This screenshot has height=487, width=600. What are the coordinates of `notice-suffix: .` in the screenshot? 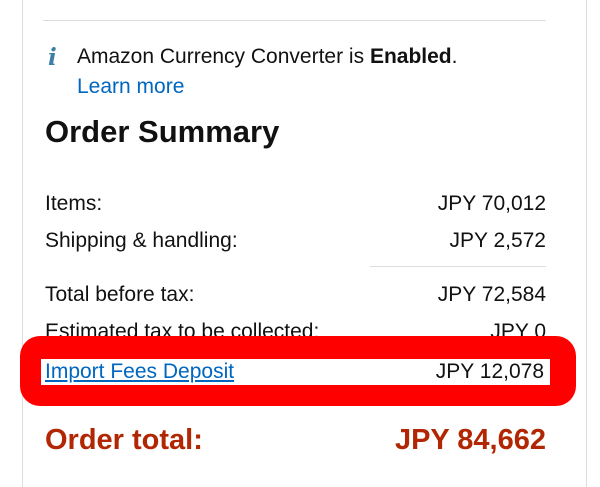 It's located at (454, 56).